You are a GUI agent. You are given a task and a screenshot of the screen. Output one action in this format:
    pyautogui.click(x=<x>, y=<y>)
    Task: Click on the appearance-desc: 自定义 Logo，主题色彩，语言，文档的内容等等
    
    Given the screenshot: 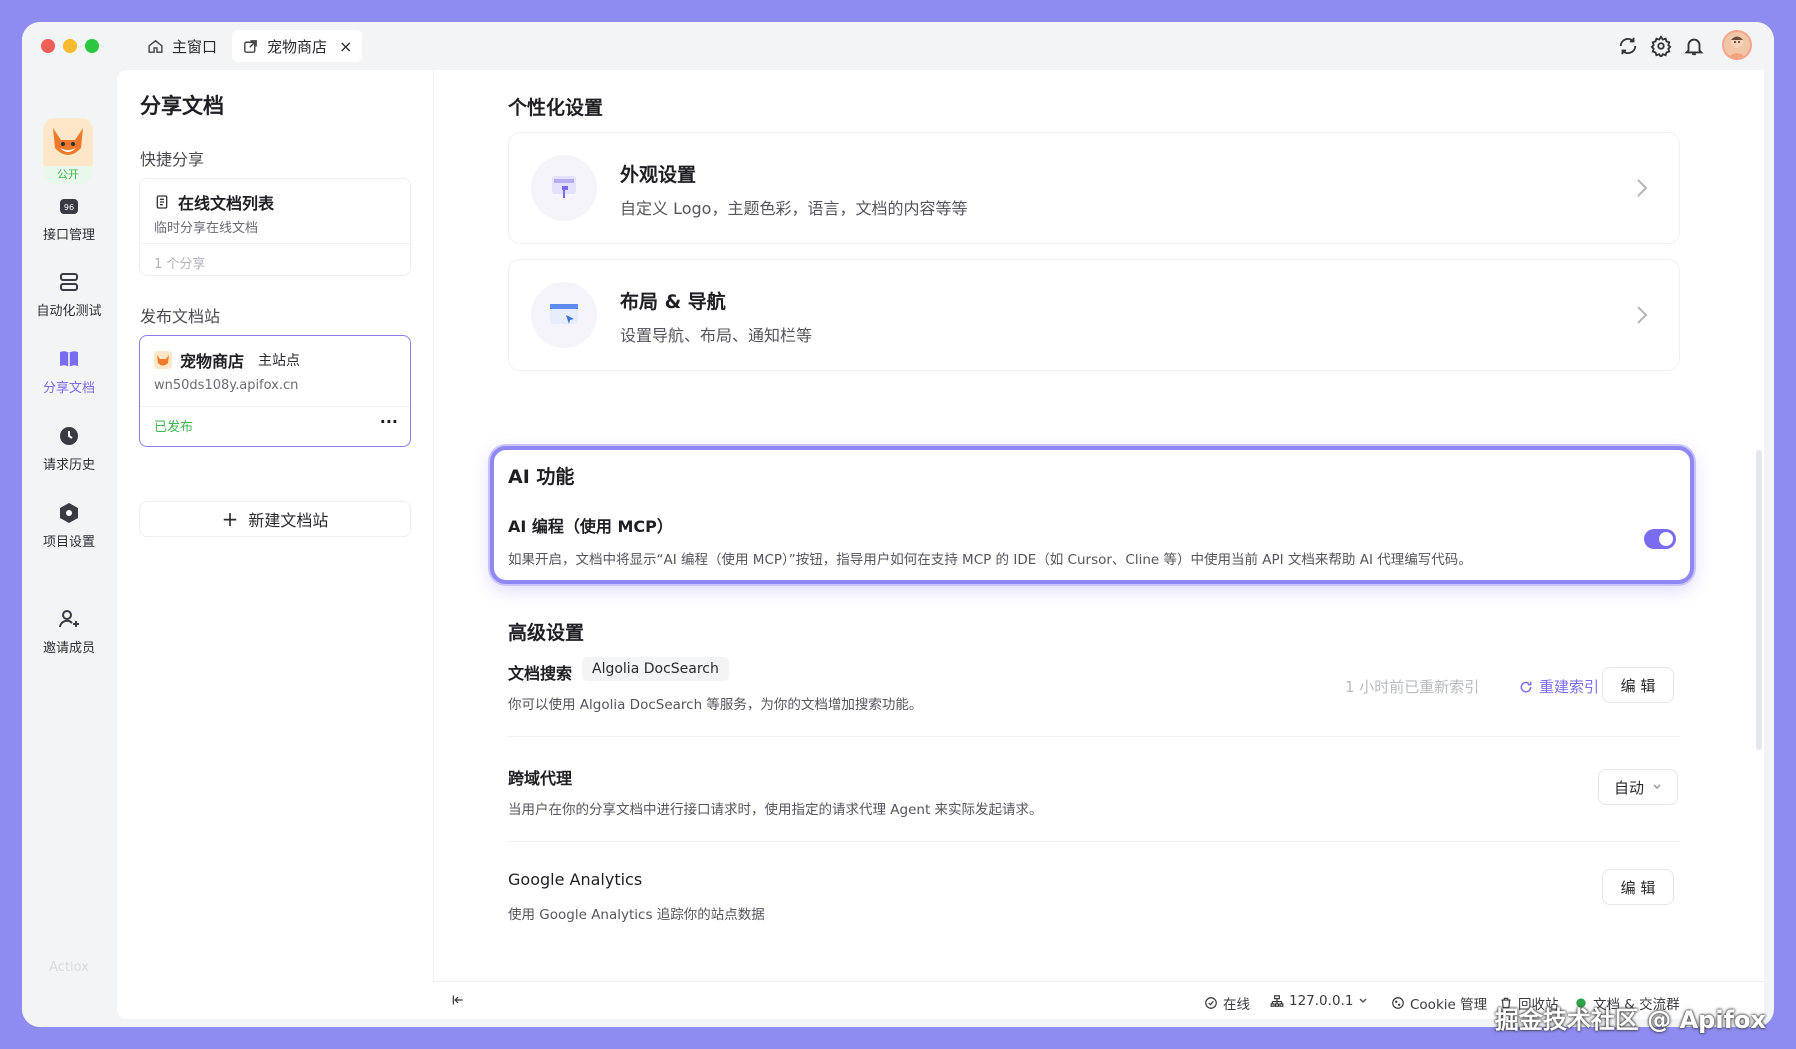 What is the action you would take?
    pyautogui.click(x=794, y=208)
    